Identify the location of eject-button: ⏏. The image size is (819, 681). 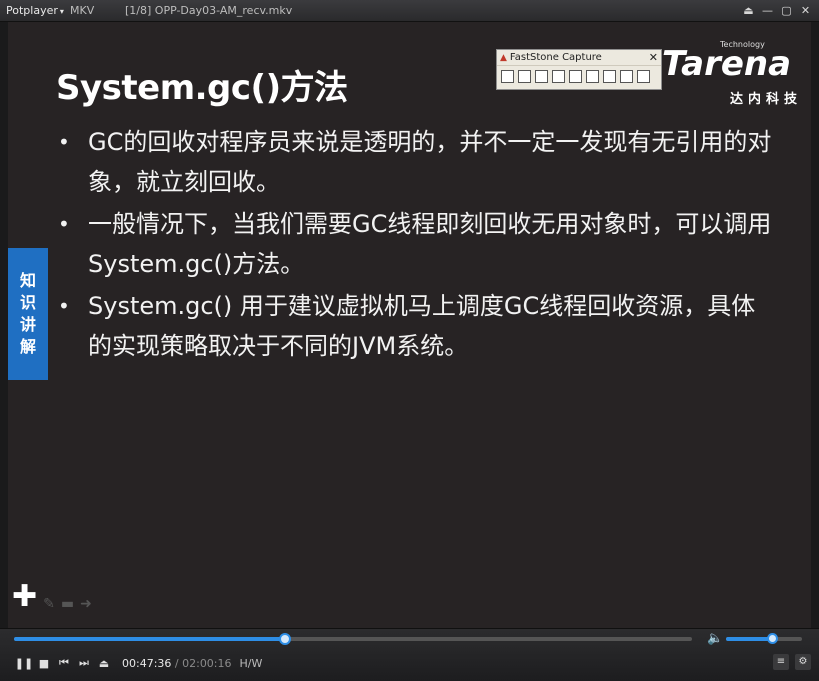
(104, 663).